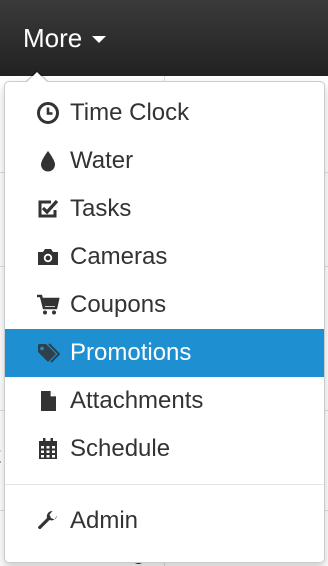 This screenshot has height=566, width=328. I want to click on menu-divider, so click(164, 484).